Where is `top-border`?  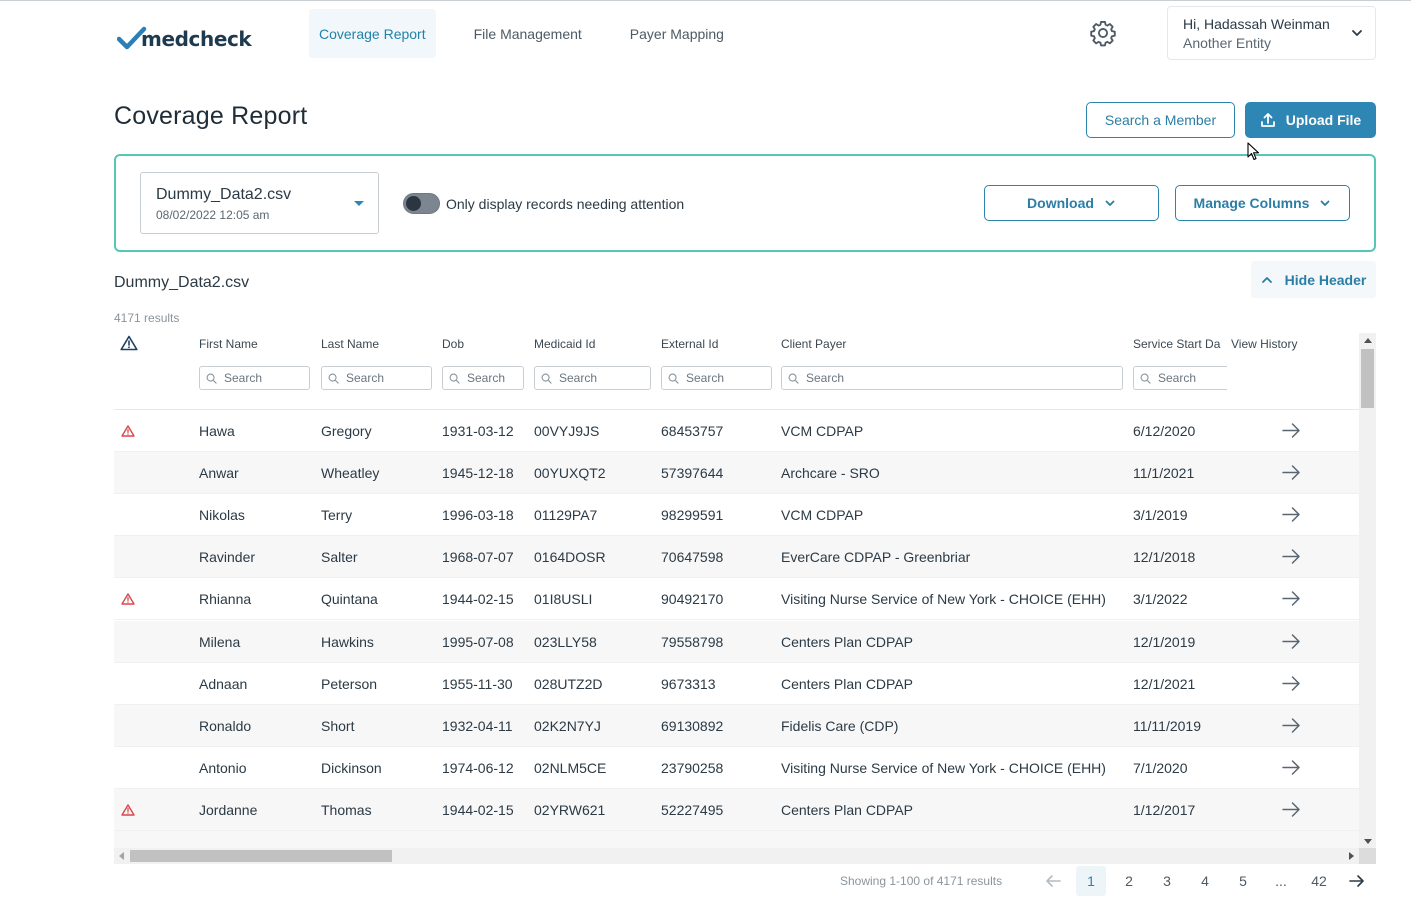 top-border is located at coordinates (705, 0).